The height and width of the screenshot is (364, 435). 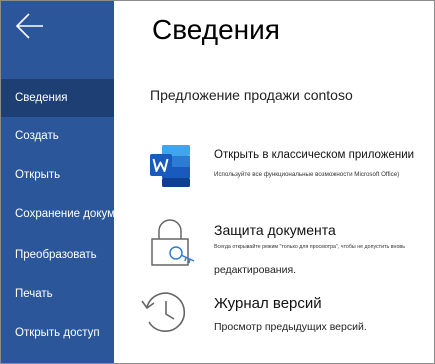 What do you see at coordinates (163, 312) in the screenshot?
I see `history-icon` at bounding box center [163, 312].